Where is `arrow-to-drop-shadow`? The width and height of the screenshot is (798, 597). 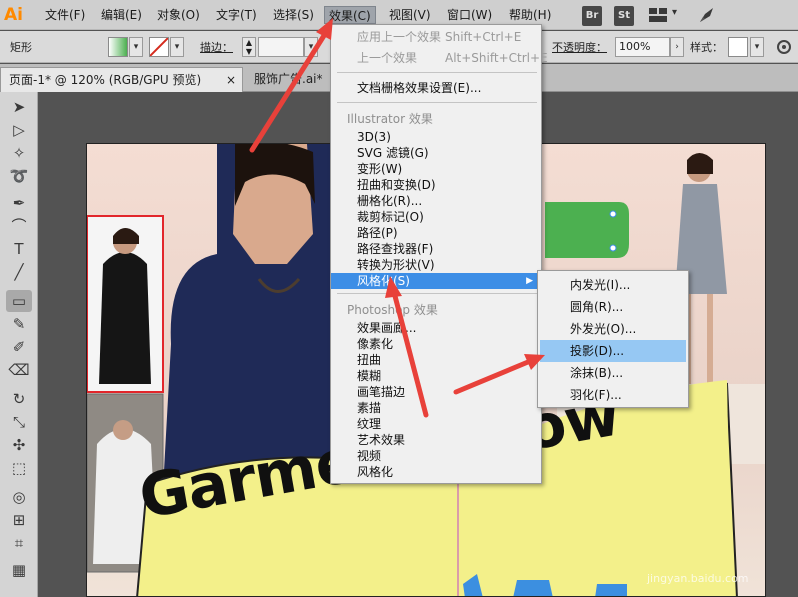 arrow-to-drop-shadow is located at coordinates (499, 374).